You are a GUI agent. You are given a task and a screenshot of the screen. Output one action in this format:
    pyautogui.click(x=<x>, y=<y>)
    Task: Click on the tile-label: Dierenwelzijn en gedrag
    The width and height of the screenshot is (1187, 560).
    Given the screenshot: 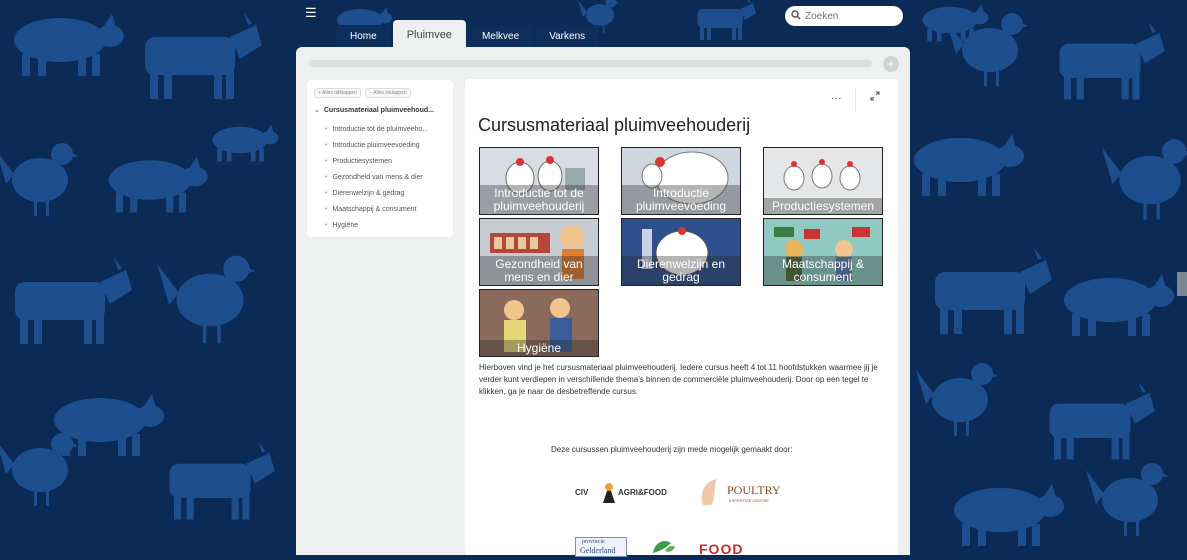 What is the action you would take?
    pyautogui.click(x=681, y=270)
    